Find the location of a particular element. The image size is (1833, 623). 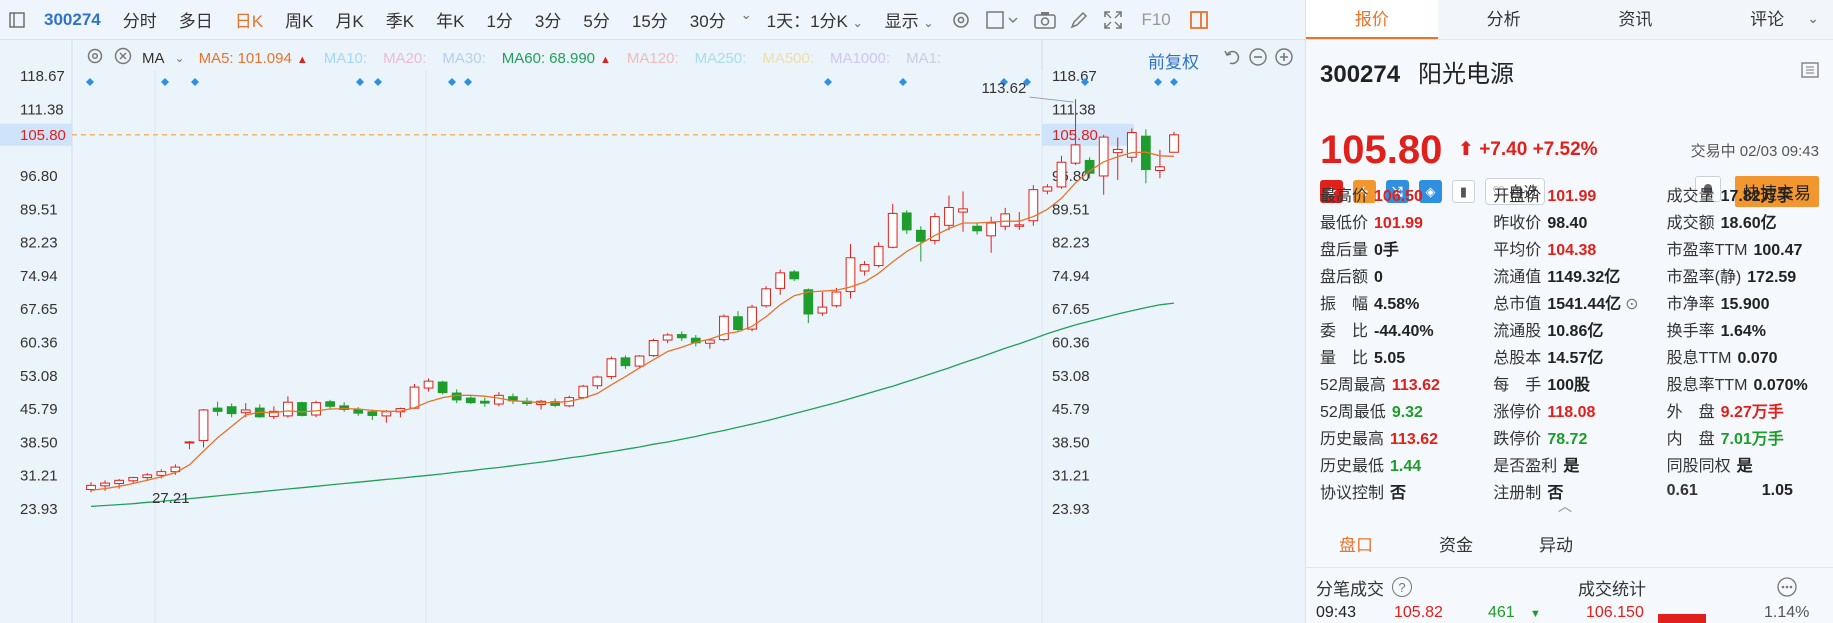

stats-label: 52周最高 is located at coordinates (1353, 385).